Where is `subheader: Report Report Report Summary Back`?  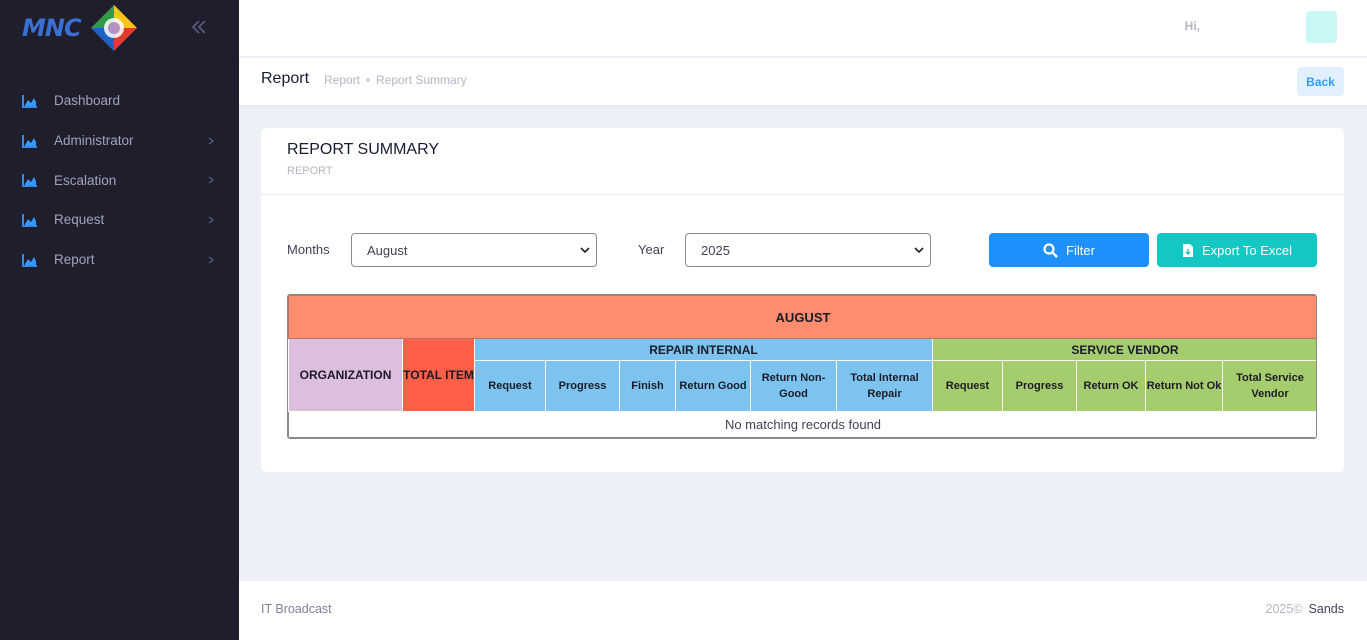 subheader: Report Report Report Summary Back is located at coordinates (803, 81).